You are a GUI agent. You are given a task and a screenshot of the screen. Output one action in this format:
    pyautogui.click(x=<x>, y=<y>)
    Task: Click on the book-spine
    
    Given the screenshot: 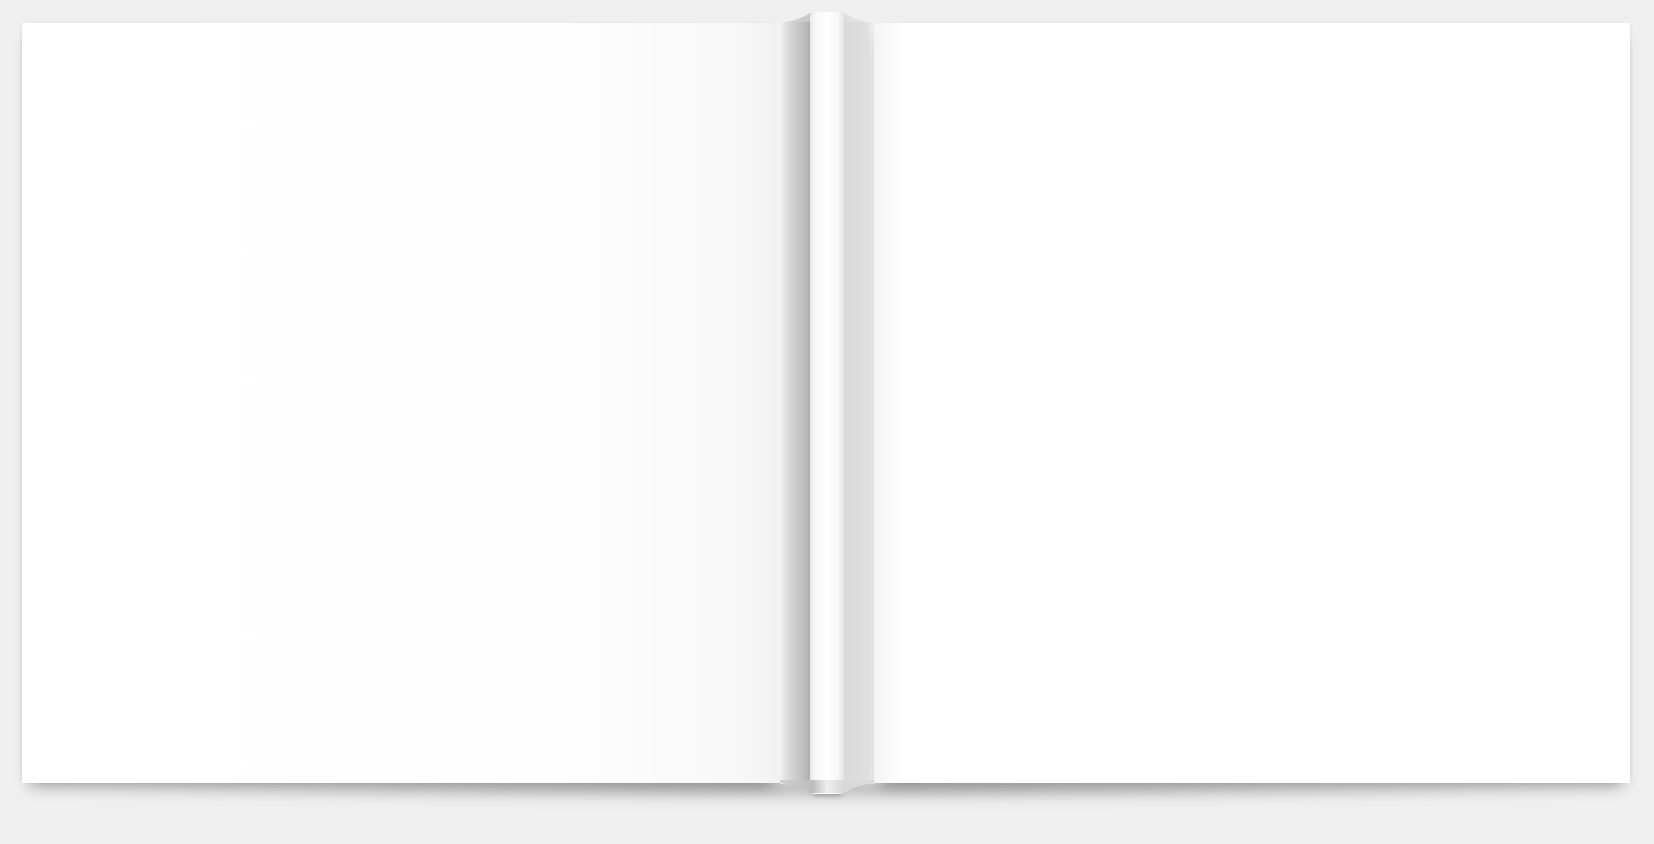 What is the action you would take?
    pyautogui.click(x=827, y=403)
    